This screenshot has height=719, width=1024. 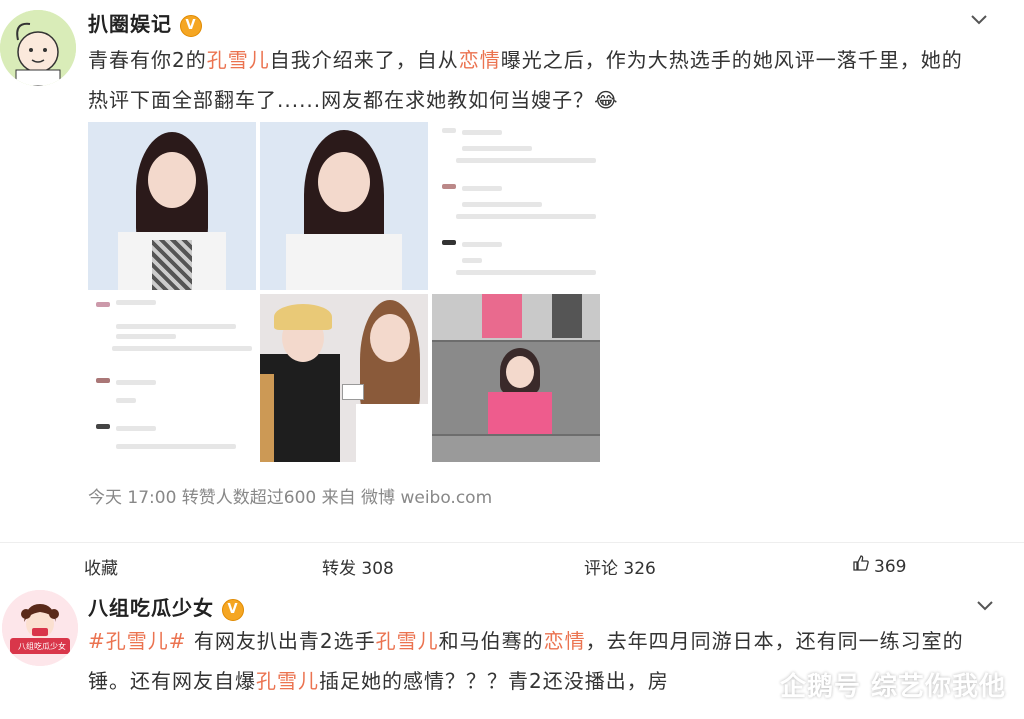 I want to click on laugh-cry-emoji-icon: 😂, so click(x=606, y=100).